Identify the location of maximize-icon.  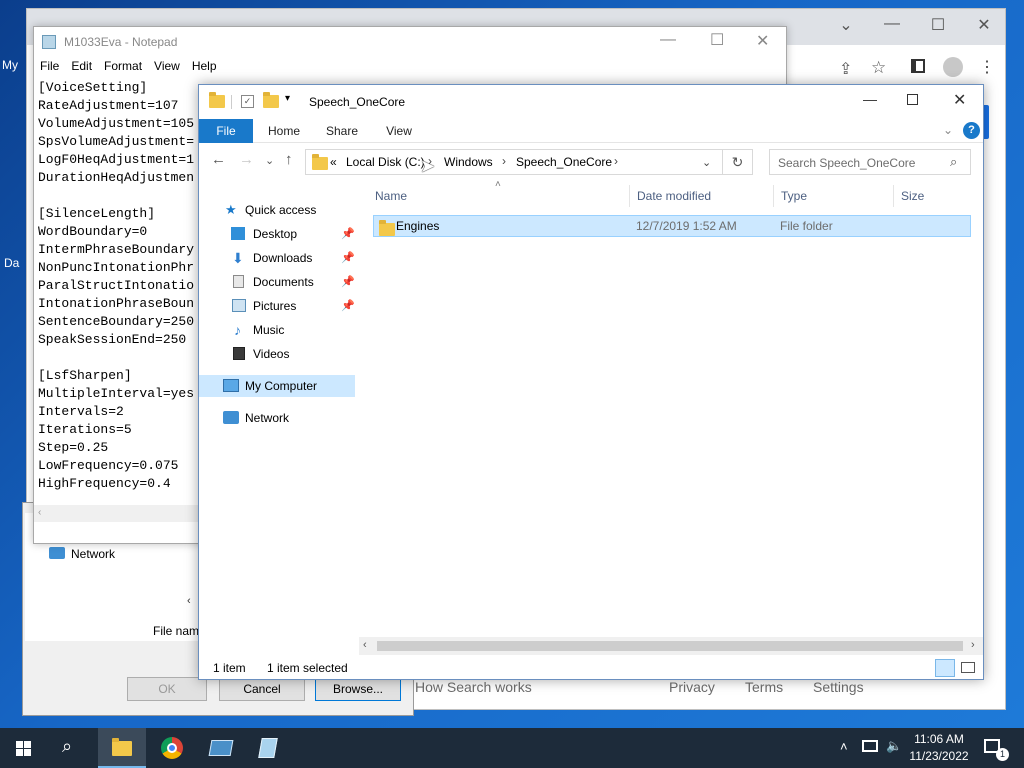
(912, 99).